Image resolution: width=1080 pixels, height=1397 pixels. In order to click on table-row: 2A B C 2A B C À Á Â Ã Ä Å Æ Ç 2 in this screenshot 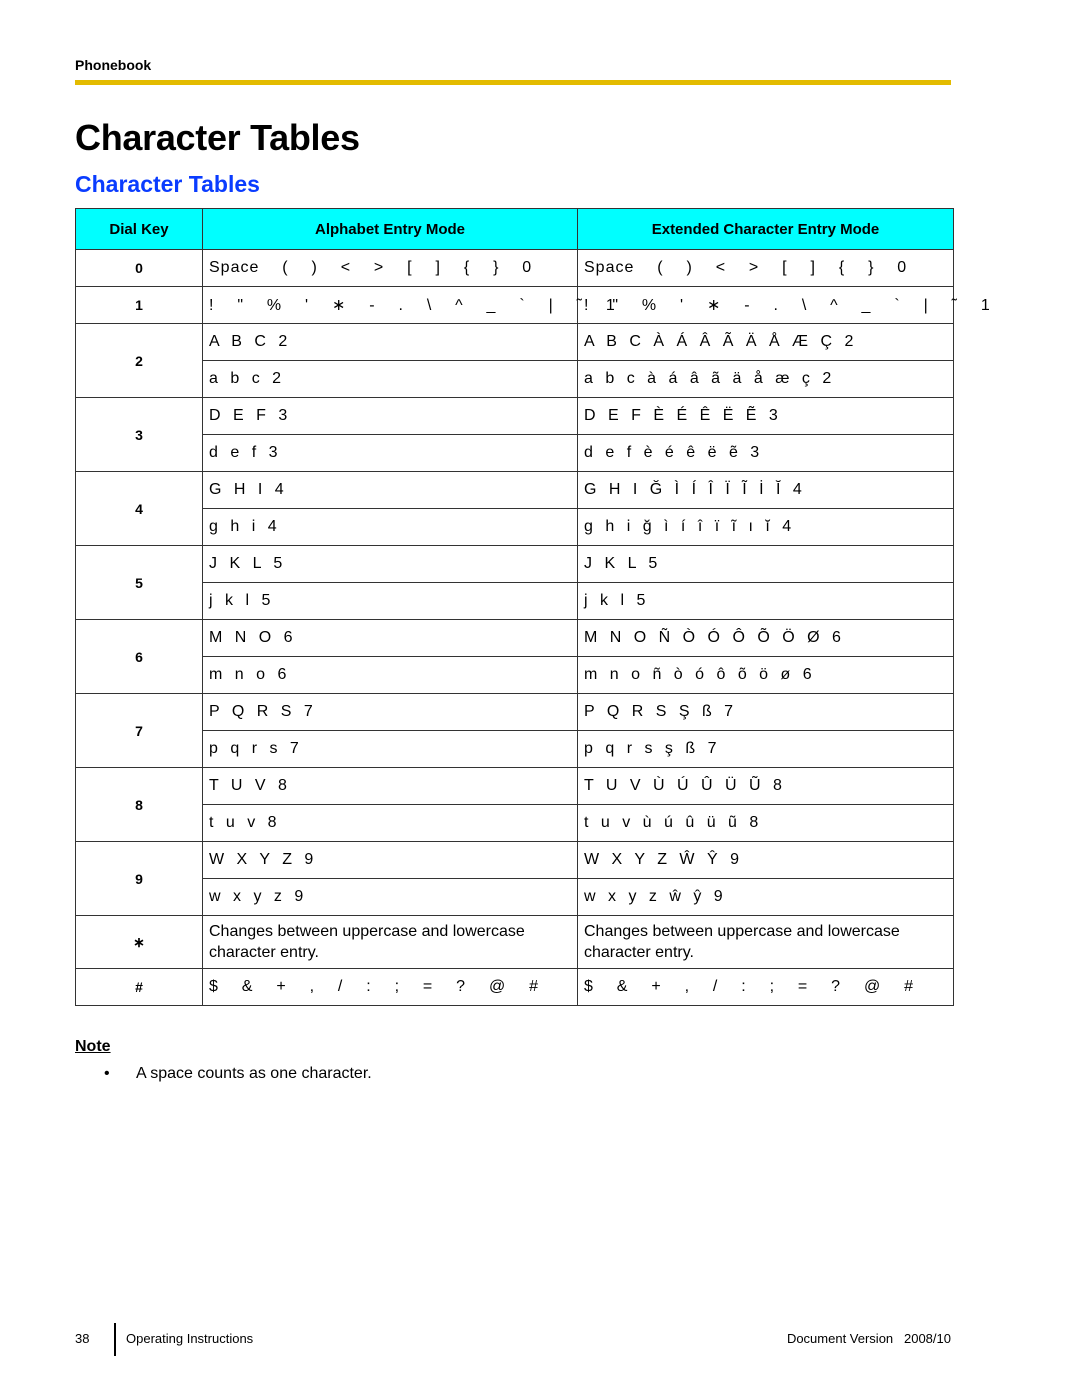, I will do `click(514, 360)`.